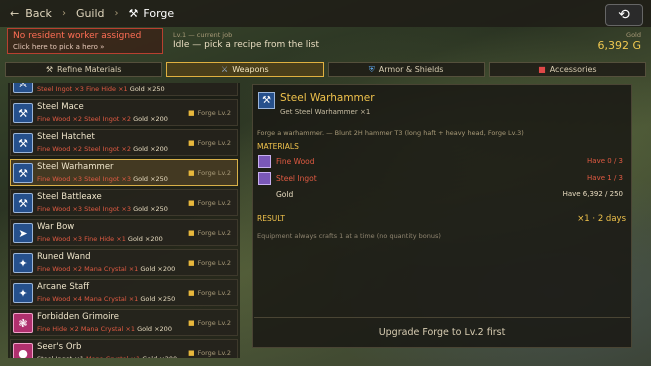 This screenshot has height=366, width=651. I want to click on gold-cost-have: Have 6,392 / 250, so click(592, 194).